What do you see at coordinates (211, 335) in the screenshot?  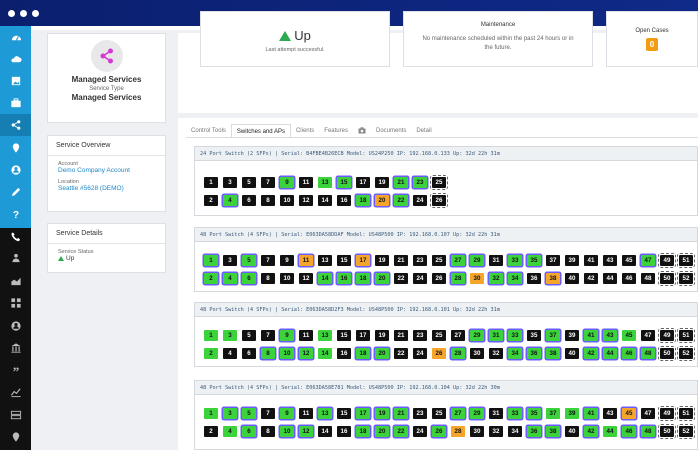 I see `port-1: 1` at bounding box center [211, 335].